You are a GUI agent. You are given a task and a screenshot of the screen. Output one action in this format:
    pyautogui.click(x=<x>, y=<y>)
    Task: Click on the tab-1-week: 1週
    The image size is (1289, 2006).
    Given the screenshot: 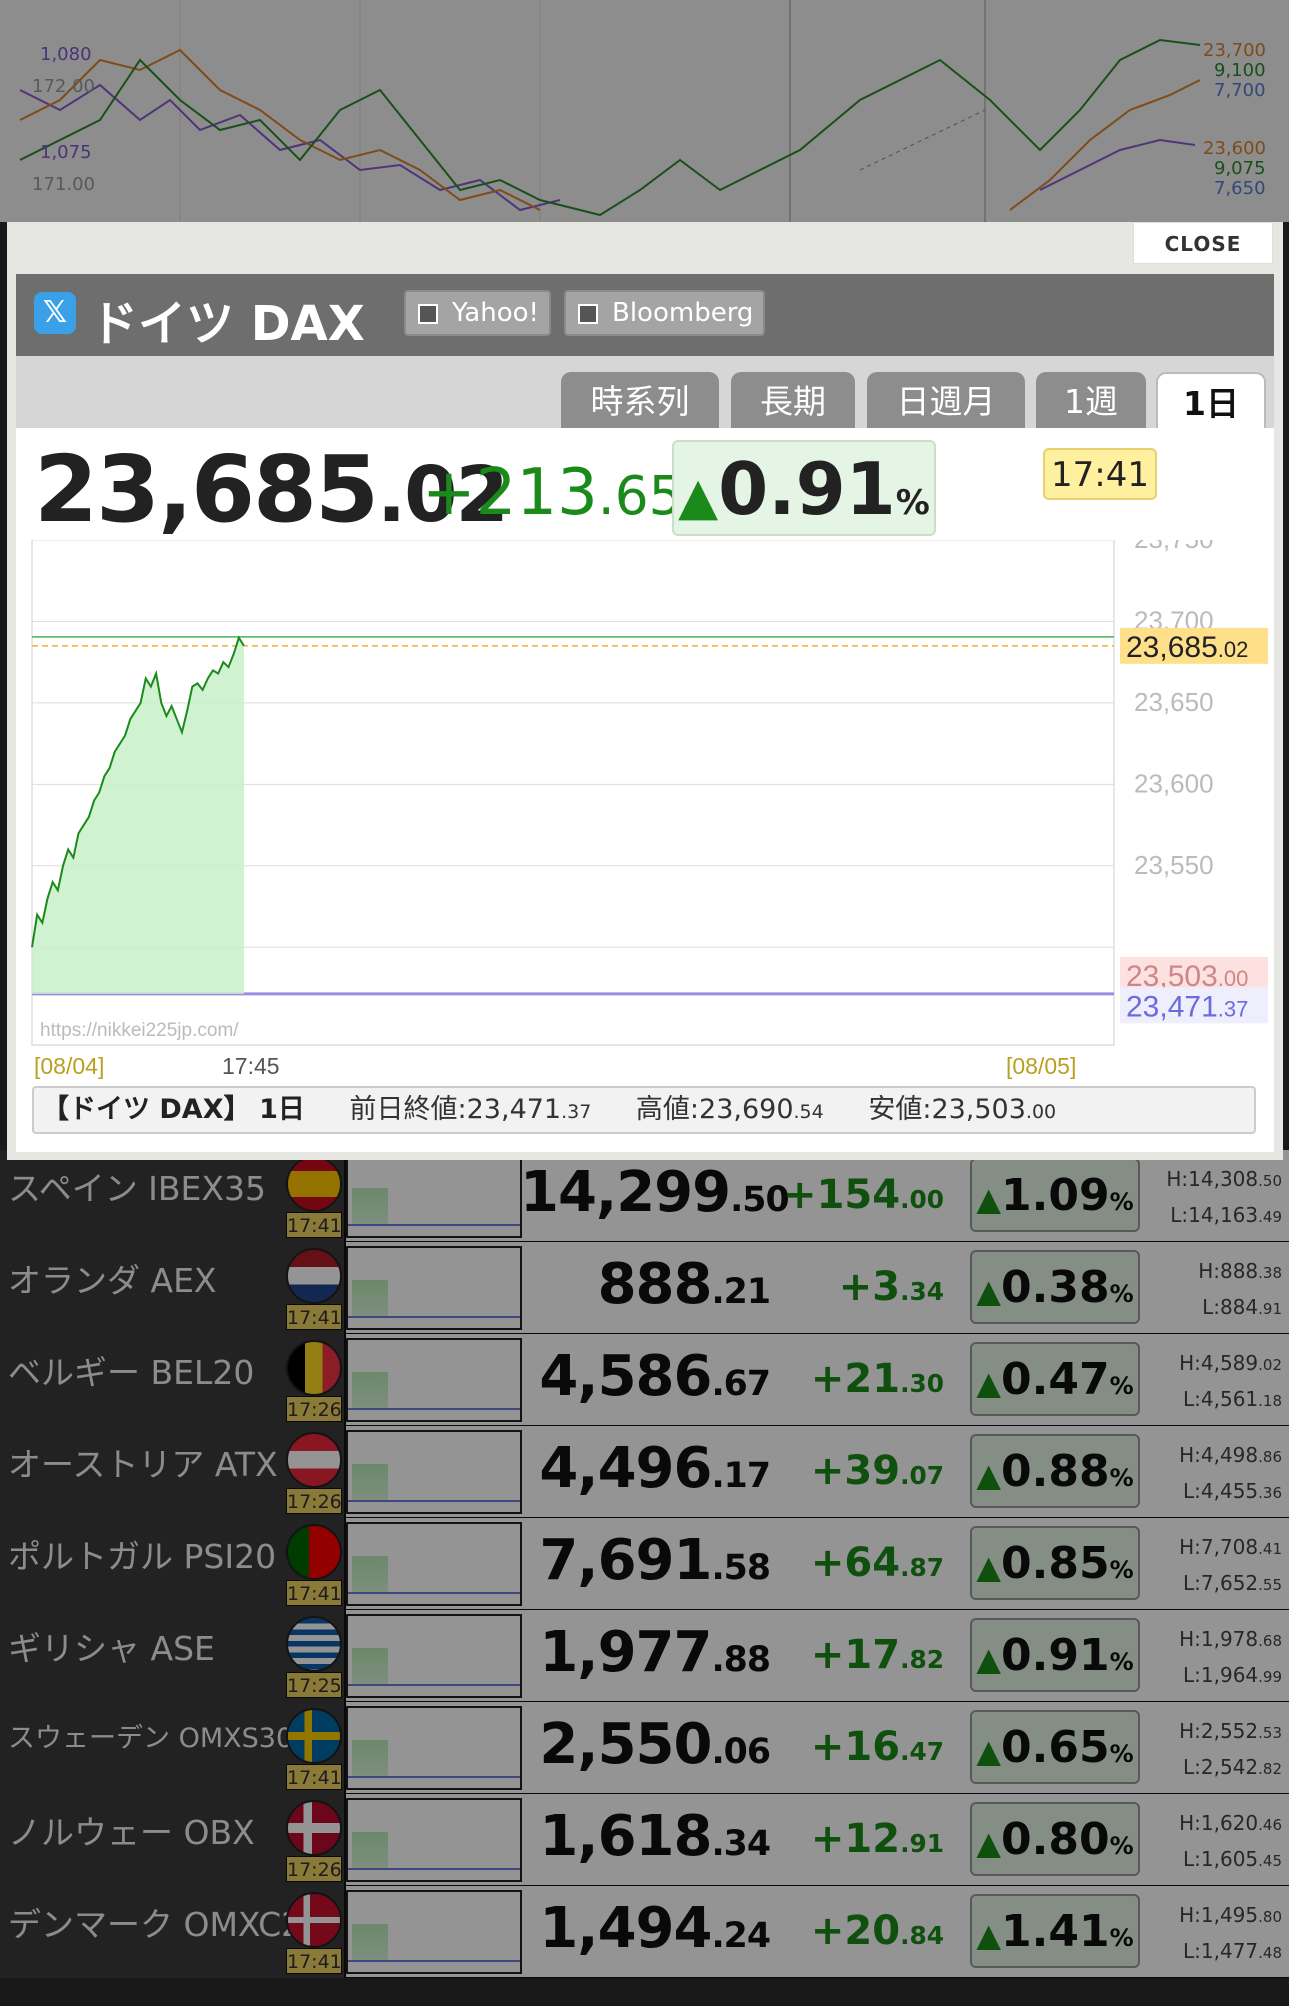 What is the action you would take?
    pyautogui.click(x=1091, y=400)
    